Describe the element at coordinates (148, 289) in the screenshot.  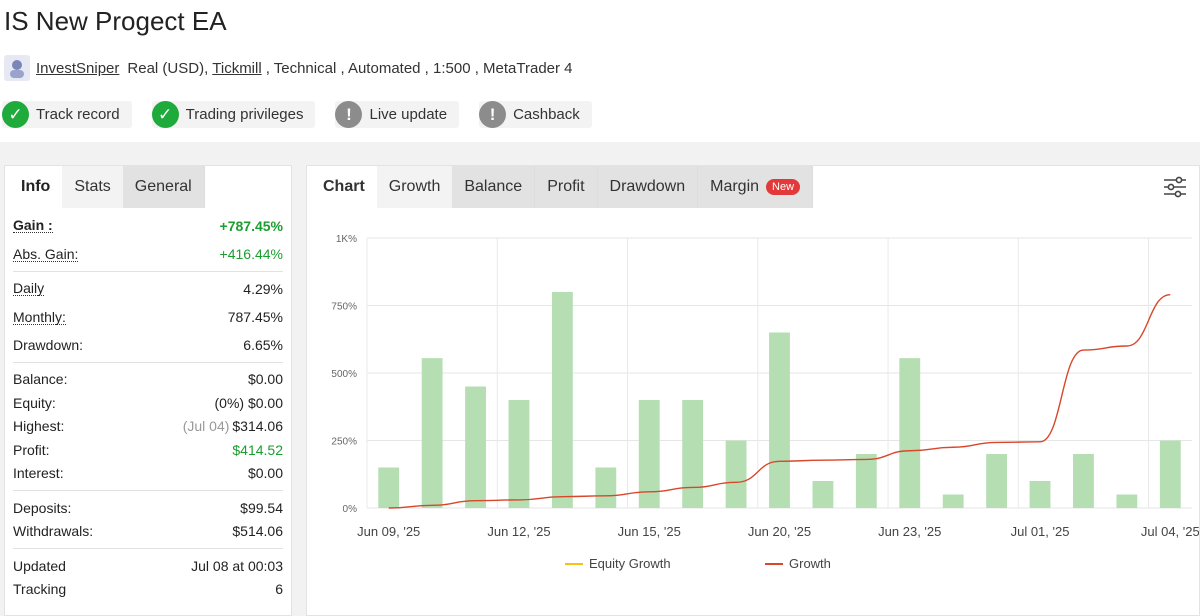
I see `stat-daily: Daily 4.29%` at that location.